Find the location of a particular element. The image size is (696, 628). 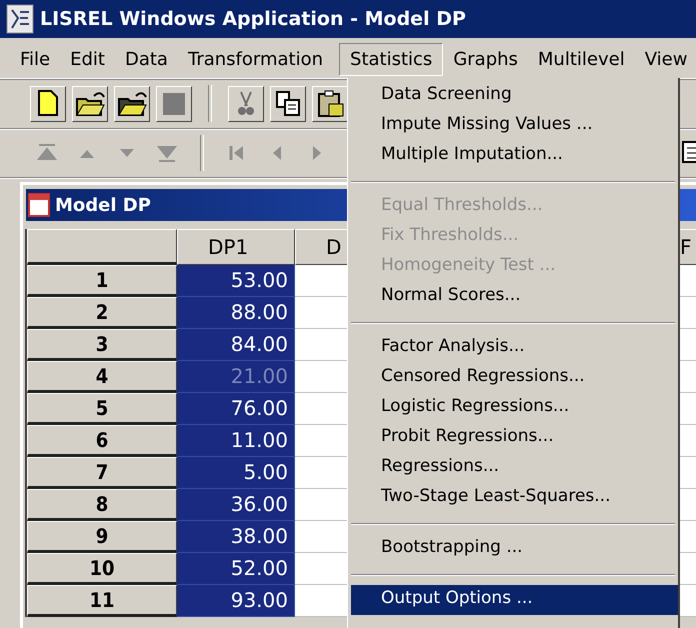

app-icon is located at coordinates (20, 19).